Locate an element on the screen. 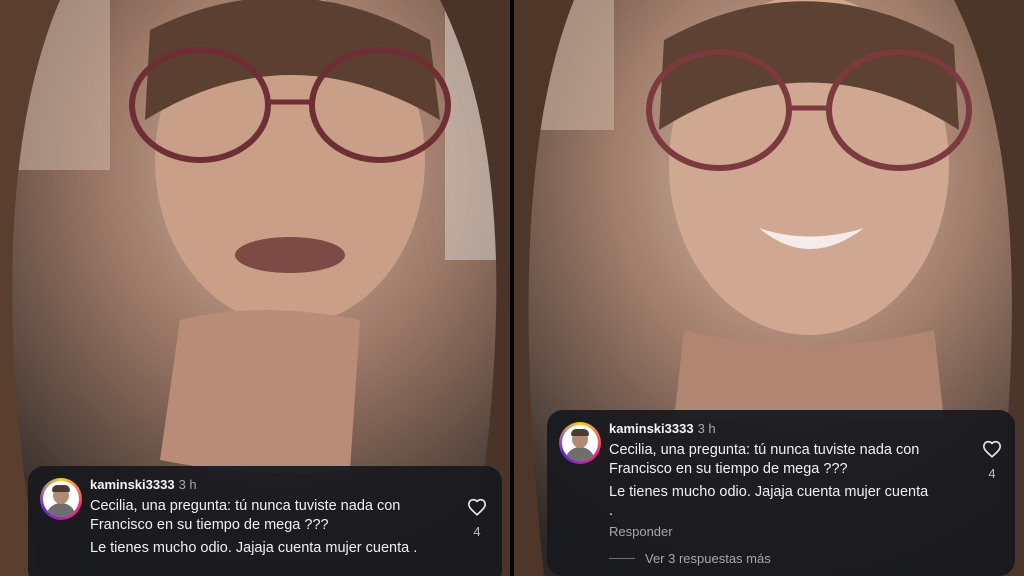 The image size is (1024, 576). view-more-replies-link: Ver 3 respuestas más is located at coordinates (690, 558).